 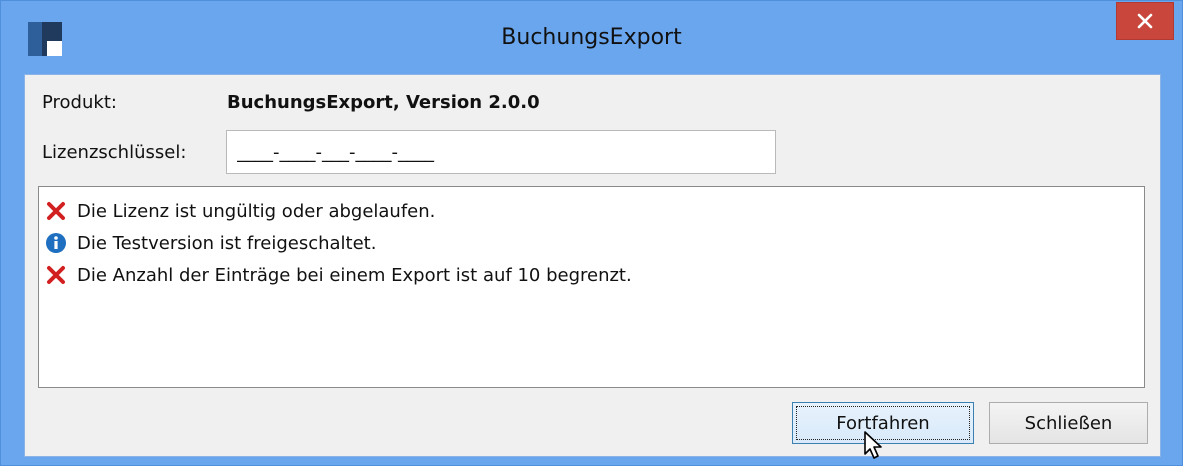 I want to click on close-icon, so click(x=1145, y=21).